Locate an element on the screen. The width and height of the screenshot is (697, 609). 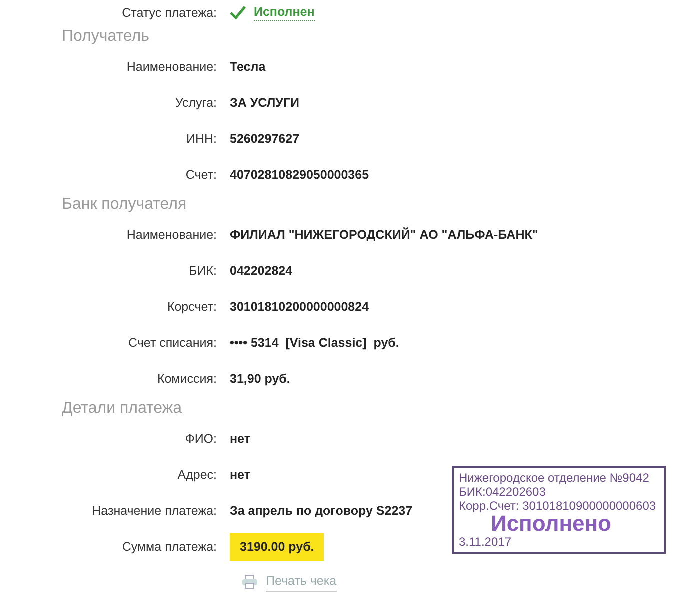
printer-icon is located at coordinates (250, 581).